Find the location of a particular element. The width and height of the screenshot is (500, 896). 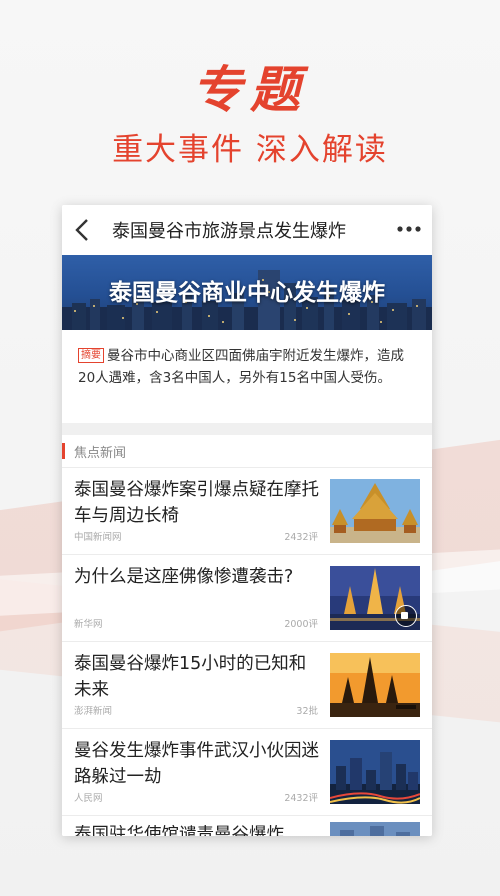

news-source: 人民网 is located at coordinates (88, 798).